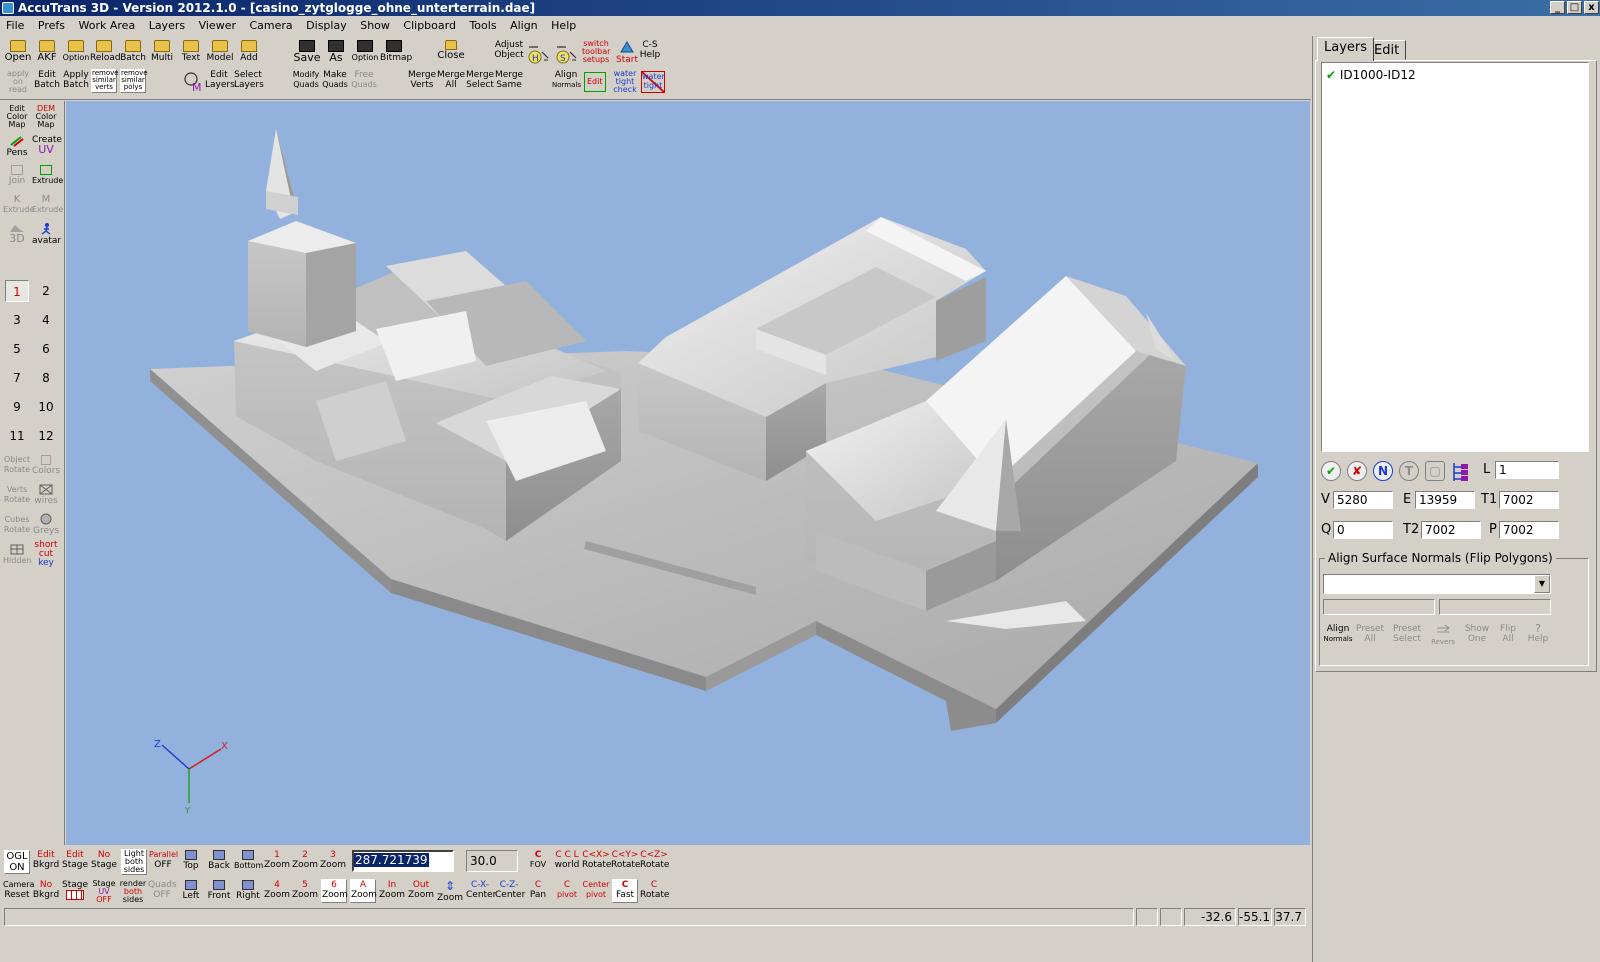 This screenshot has width=1600, height=962. What do you see at coordinates (335, 80) in the screenshot?
I see `make-quads-button: Make Quads` at bounding box center [335, 80].